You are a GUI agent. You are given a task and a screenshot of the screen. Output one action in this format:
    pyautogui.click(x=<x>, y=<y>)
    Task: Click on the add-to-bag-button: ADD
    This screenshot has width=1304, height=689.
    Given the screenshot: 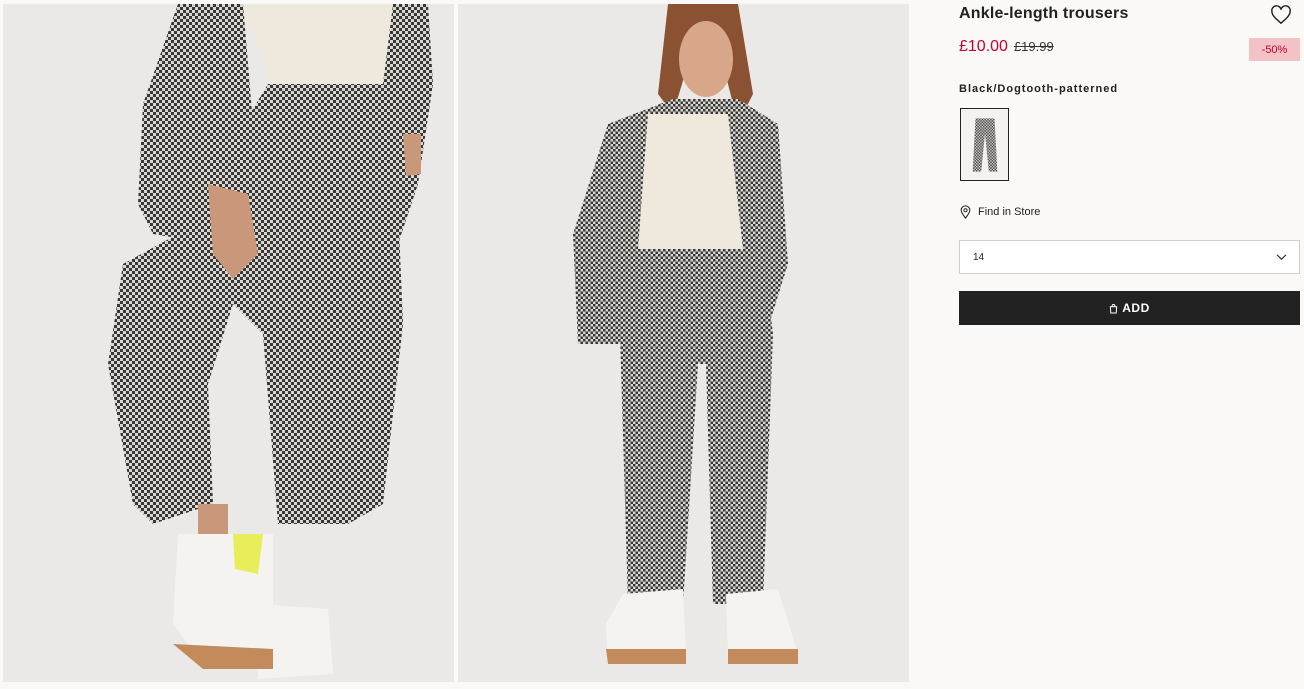 What is the action you would take?
    pyautogui.click(x=1129, y=308)
    